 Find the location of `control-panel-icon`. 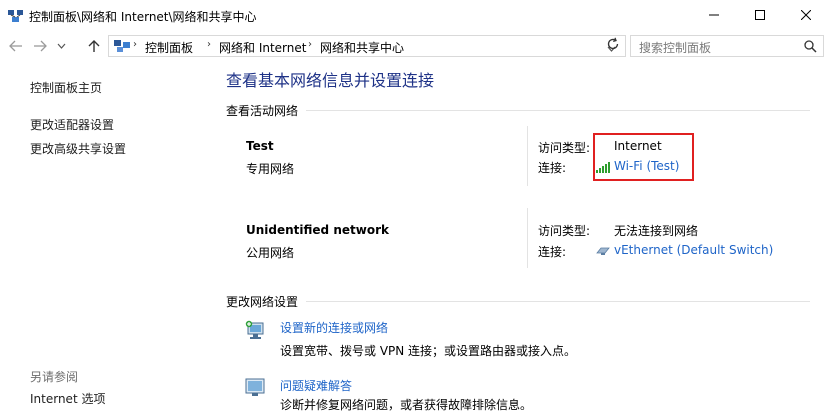

control-panel-icon is located at coordinates (122, 47).